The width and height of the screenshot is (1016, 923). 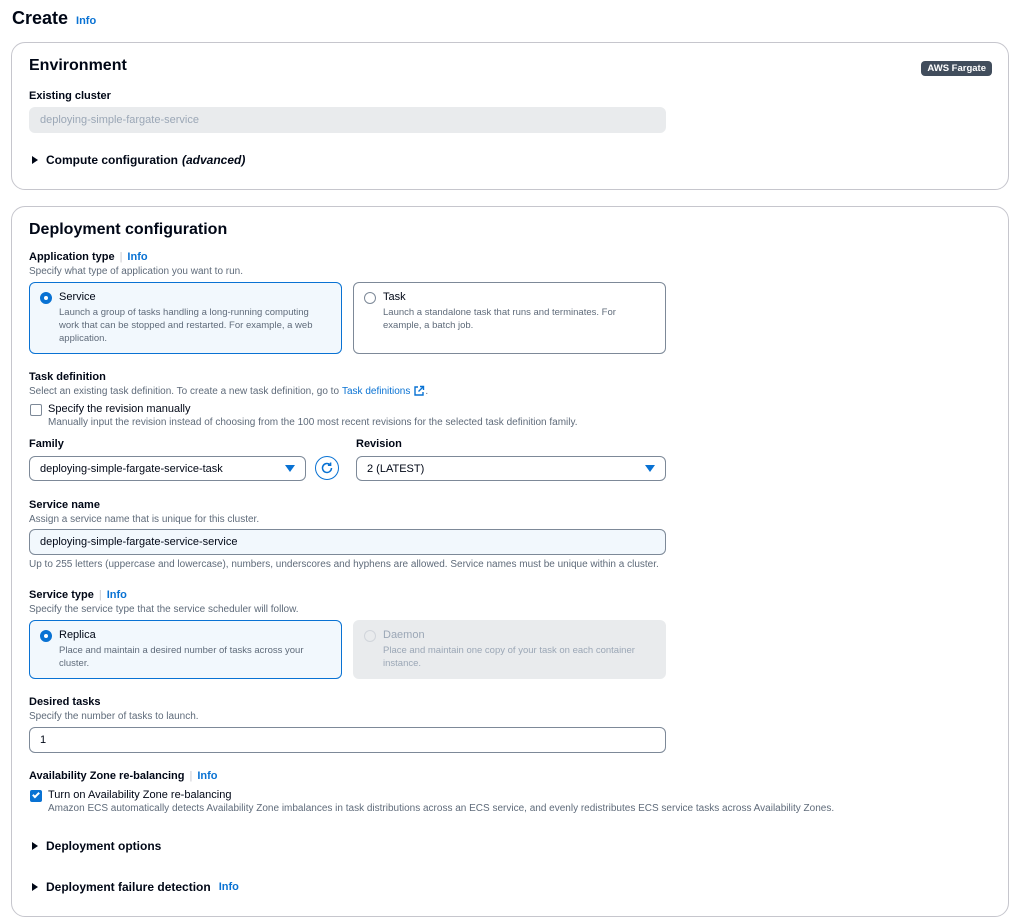 What do you see at coordinates (404, 635) in the screenshot?
I see `daemon-title: Daemon` at bounding box center [404, 635].